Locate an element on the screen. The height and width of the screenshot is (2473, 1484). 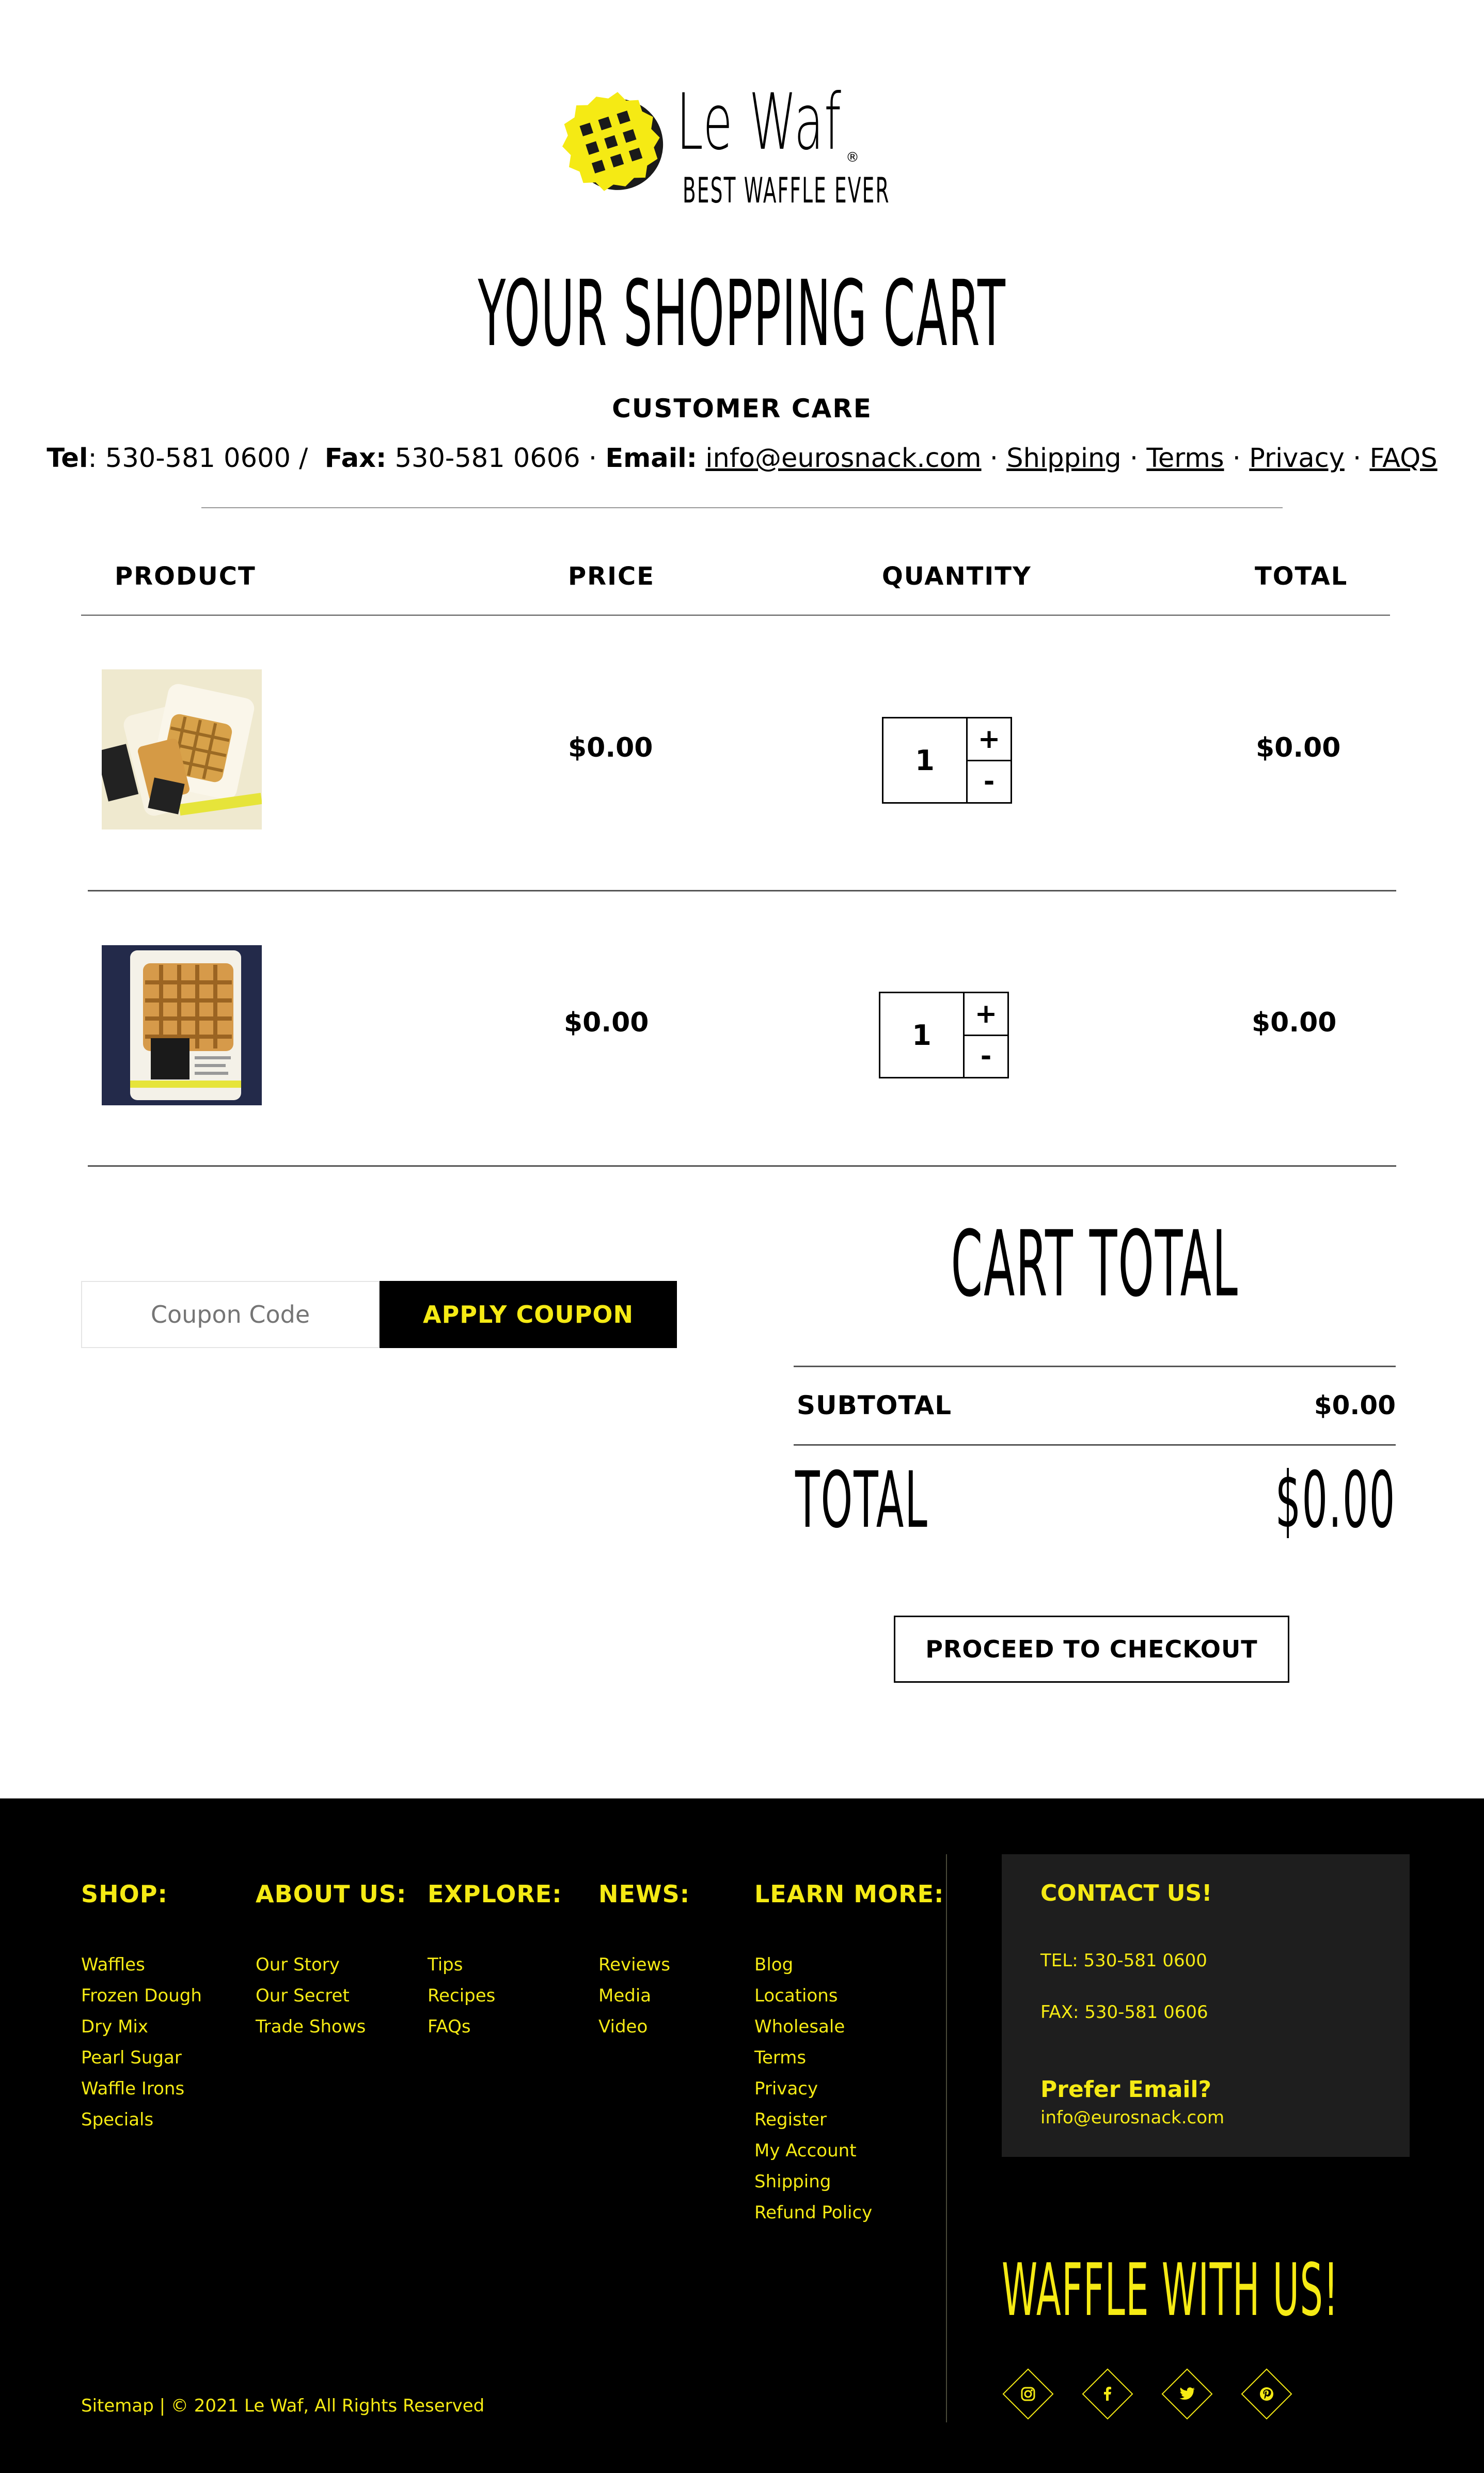
tel-label: Tel is located at coordinates (67, 459).